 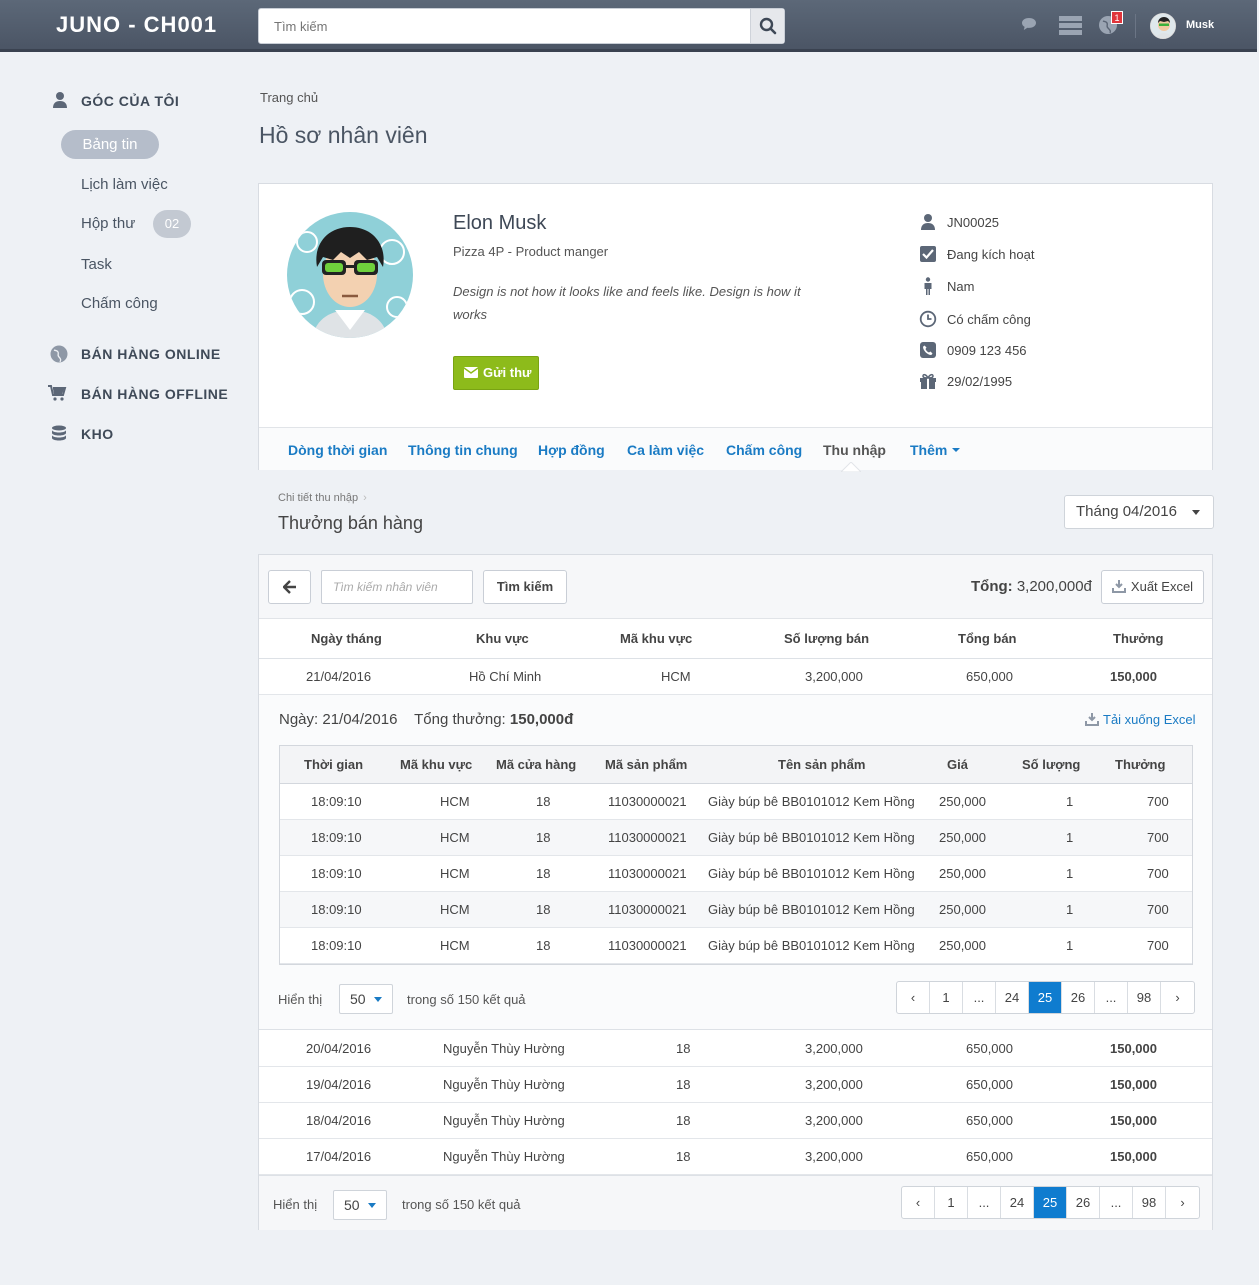 What do you see at coordinates (973, 222) in the screenshot?
I see `info-code-value: JN00025` at bounding box center [973, 222].